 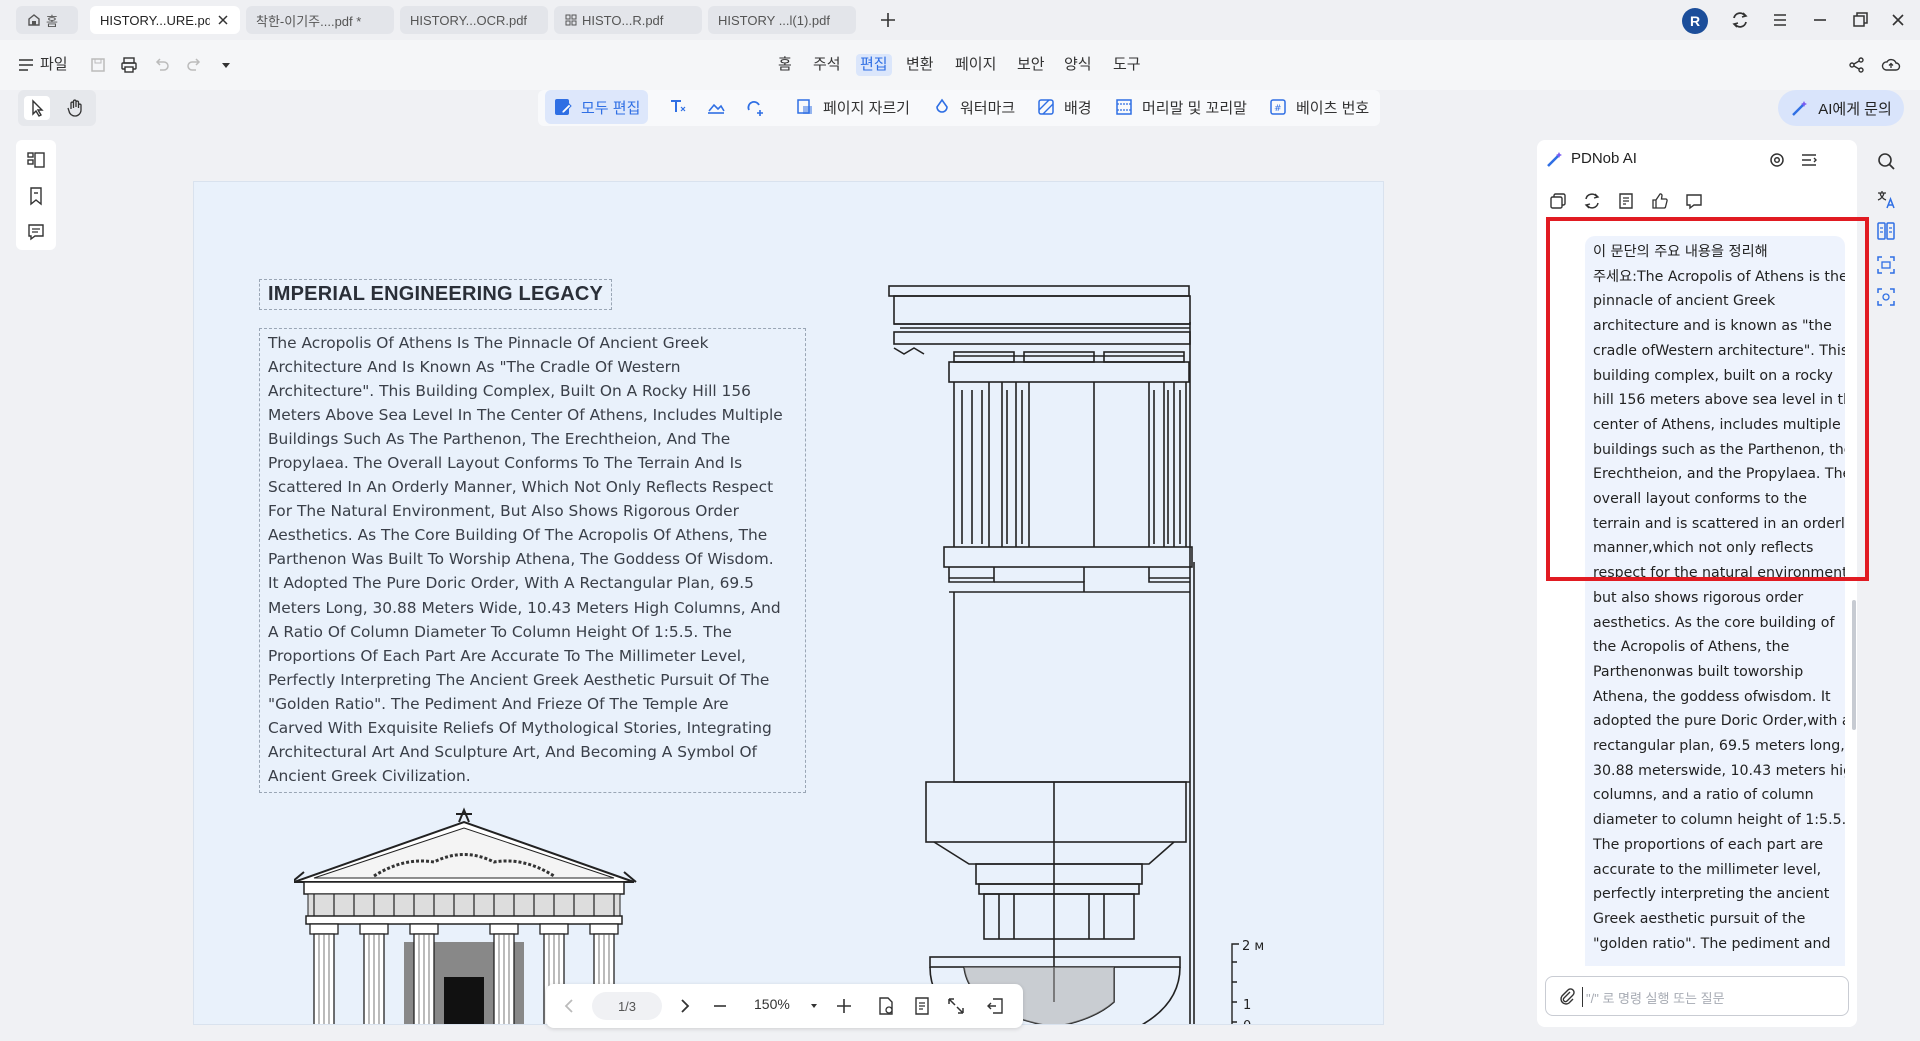 I want to click on close-icon, so click(x=223, y=20).